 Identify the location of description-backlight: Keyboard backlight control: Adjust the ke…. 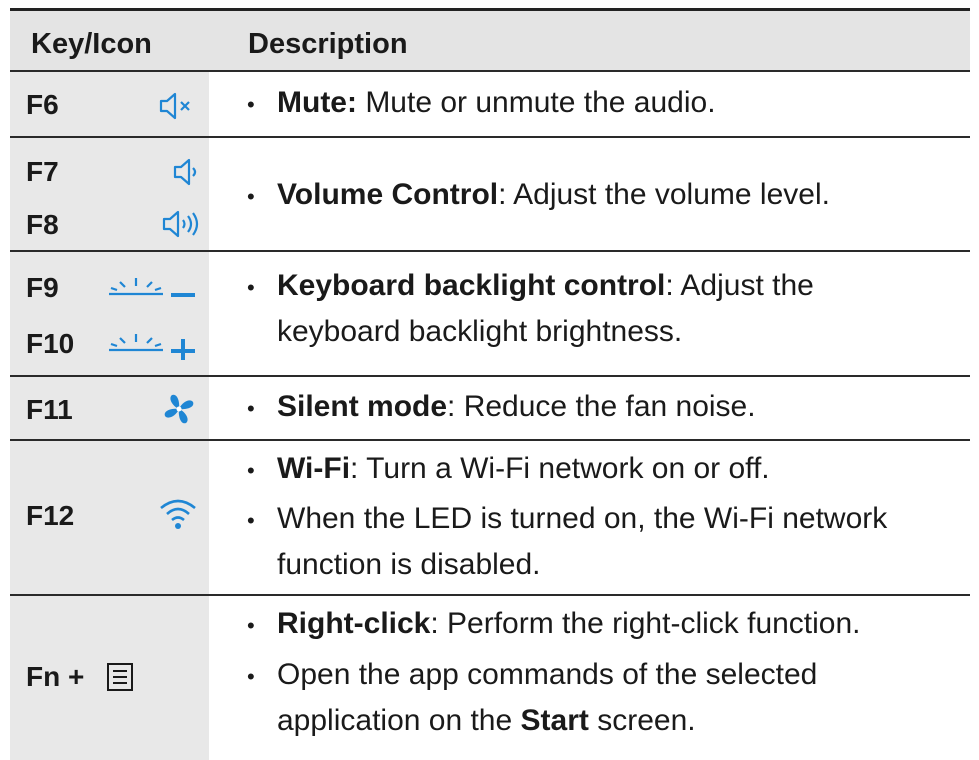
(545, 308).